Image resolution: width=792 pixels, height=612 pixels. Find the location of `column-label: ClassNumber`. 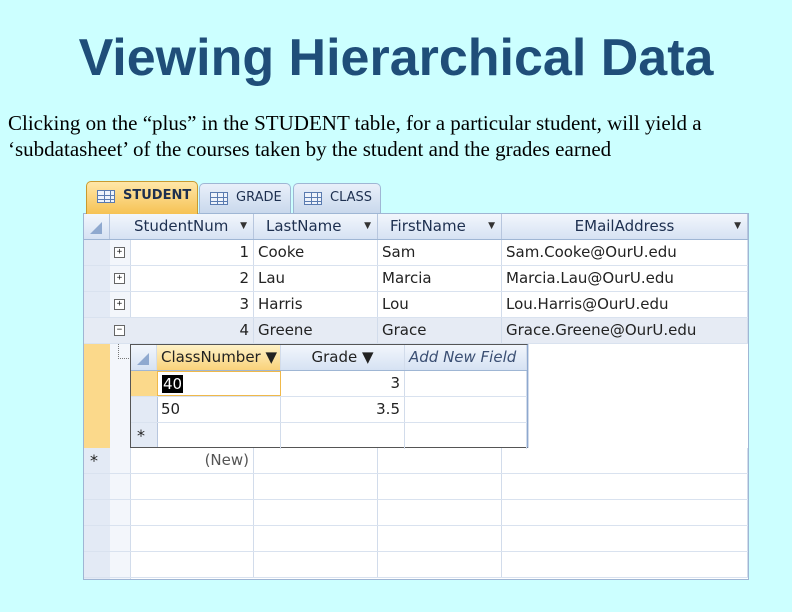

column-label: ClassNumber is located at coordinates (211, 357).